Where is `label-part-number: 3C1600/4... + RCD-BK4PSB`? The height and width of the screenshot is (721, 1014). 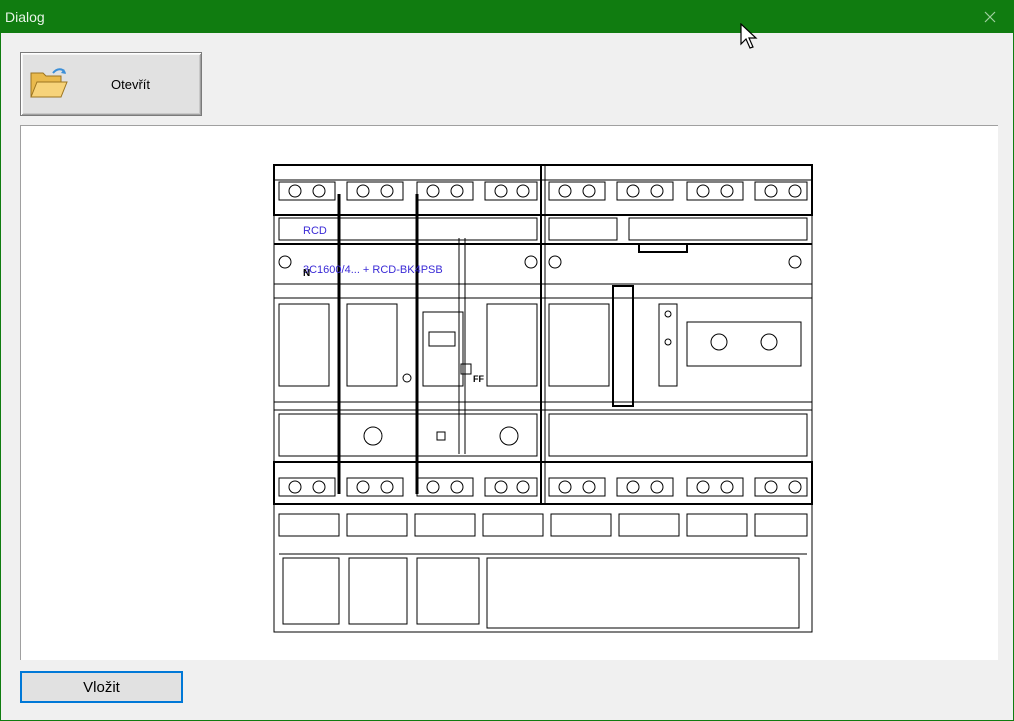
label-part-number: 3C1600/4... + RCD-BK4PSB is located at coordinates (373, 270).